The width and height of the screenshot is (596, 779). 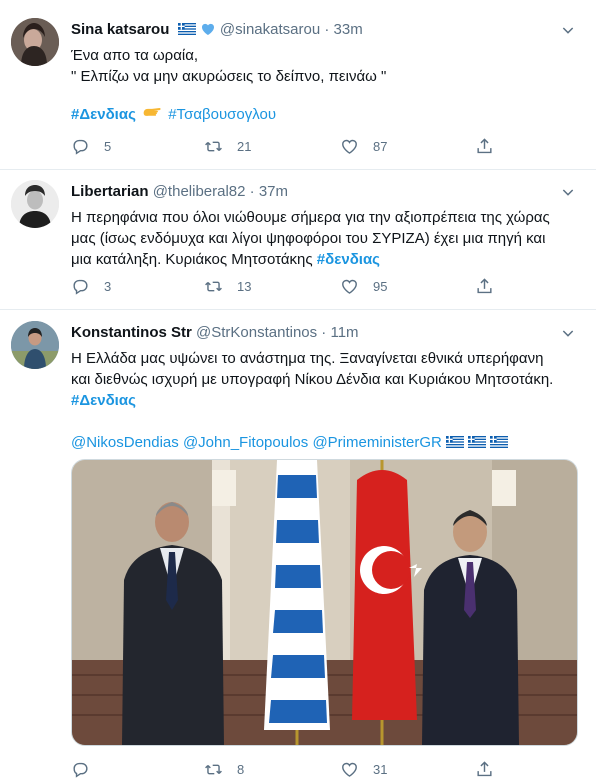 What do you see at coordinates (135, 55) in the screenshot?
I see `text-line: Ένα απο τα ωραία,` at bounding box center [135, 55].